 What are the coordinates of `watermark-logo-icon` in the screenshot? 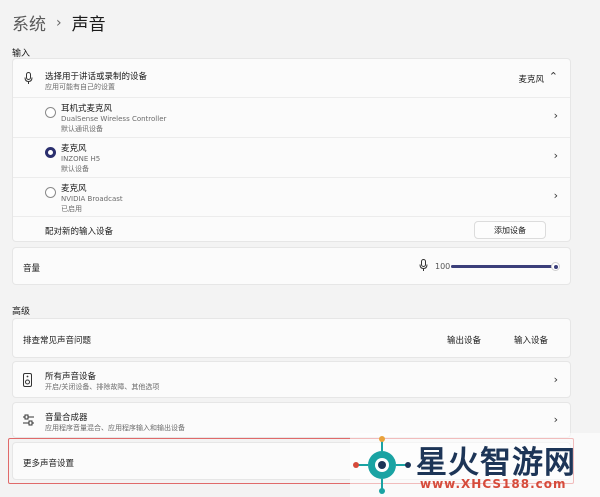 It's located at (382, 465).